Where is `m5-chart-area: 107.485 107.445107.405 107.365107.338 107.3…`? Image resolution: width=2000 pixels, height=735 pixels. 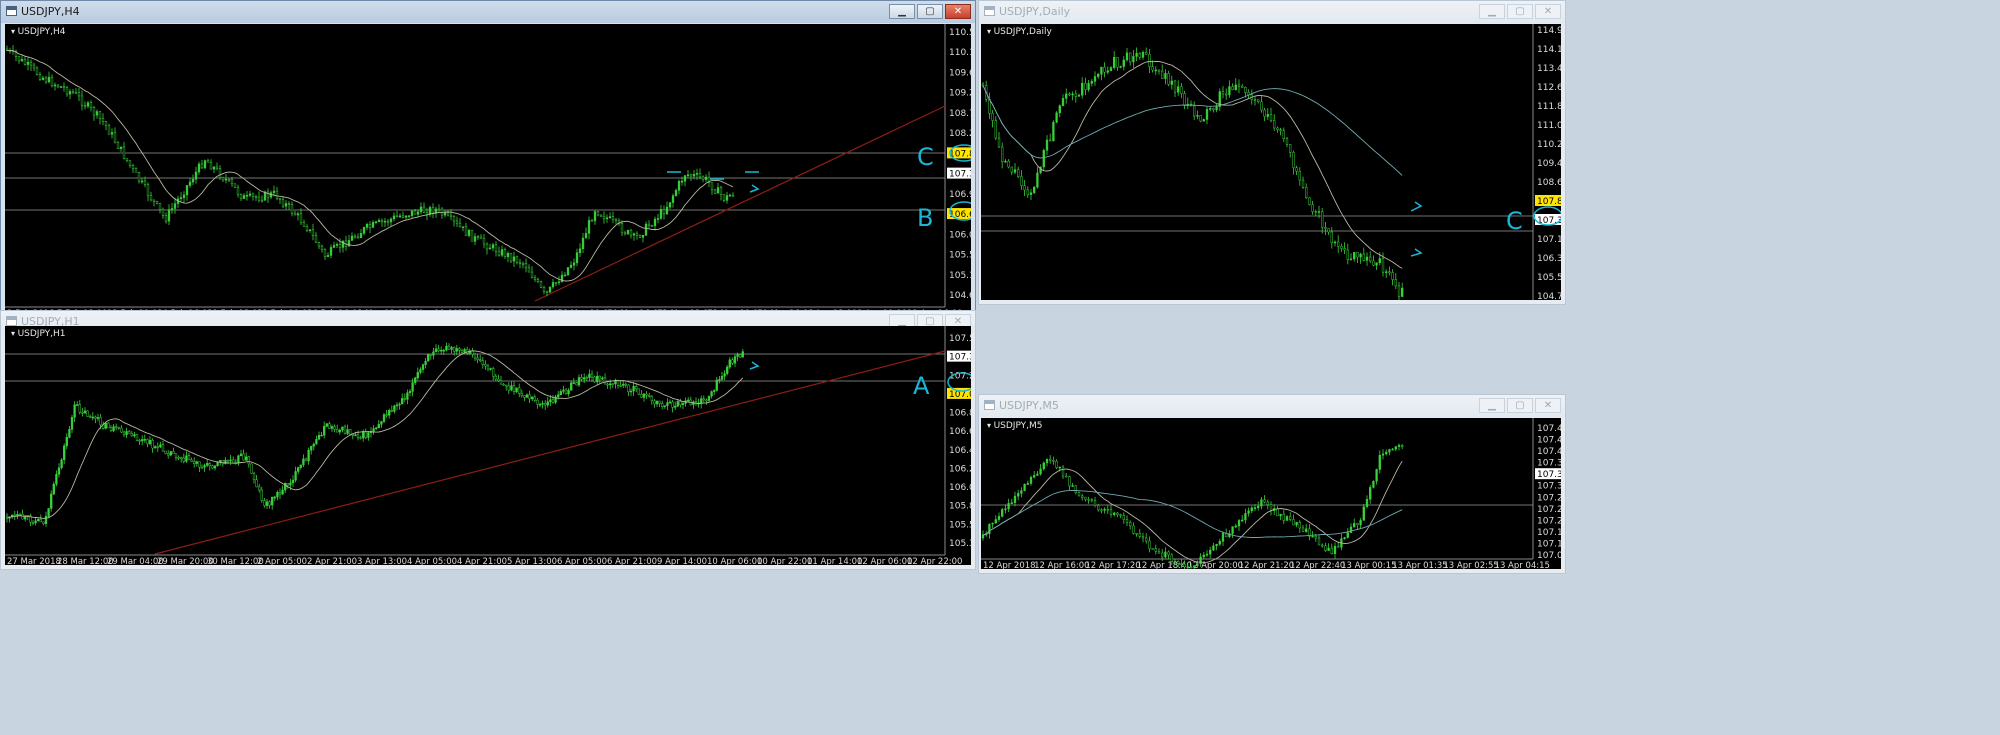
m5-chart-area: 107.485 107.445107.405 107.365107.338 107.3… is located at coordinates (1271, 493).